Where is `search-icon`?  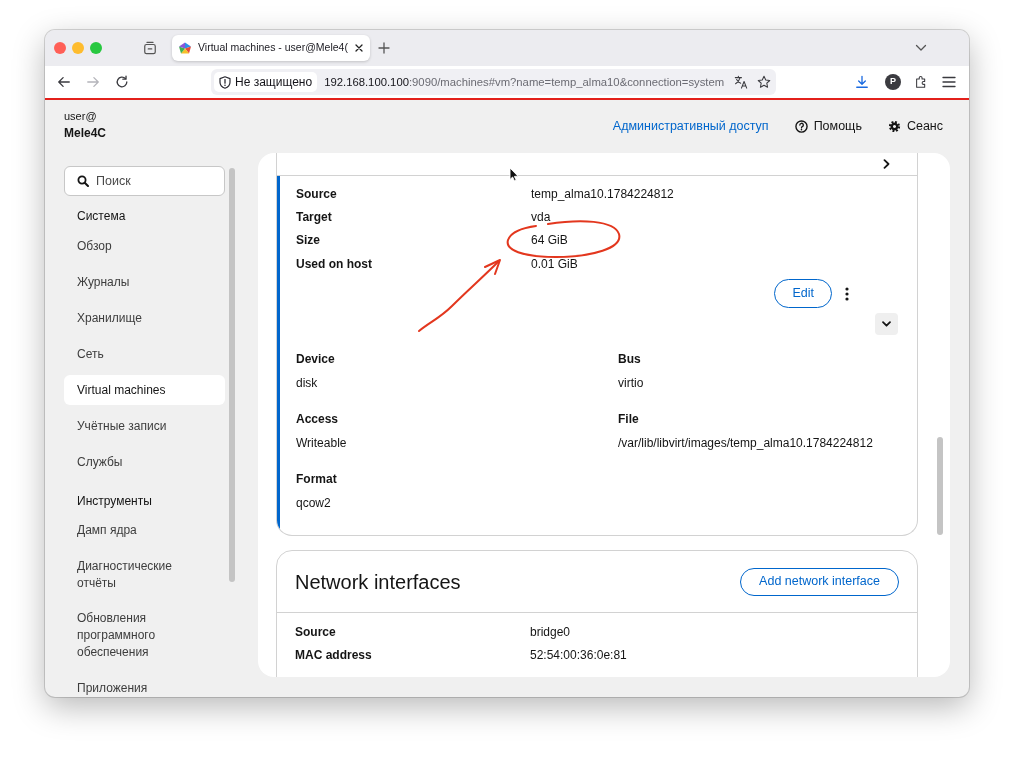
search-icon is located at coordinates (83, 181).